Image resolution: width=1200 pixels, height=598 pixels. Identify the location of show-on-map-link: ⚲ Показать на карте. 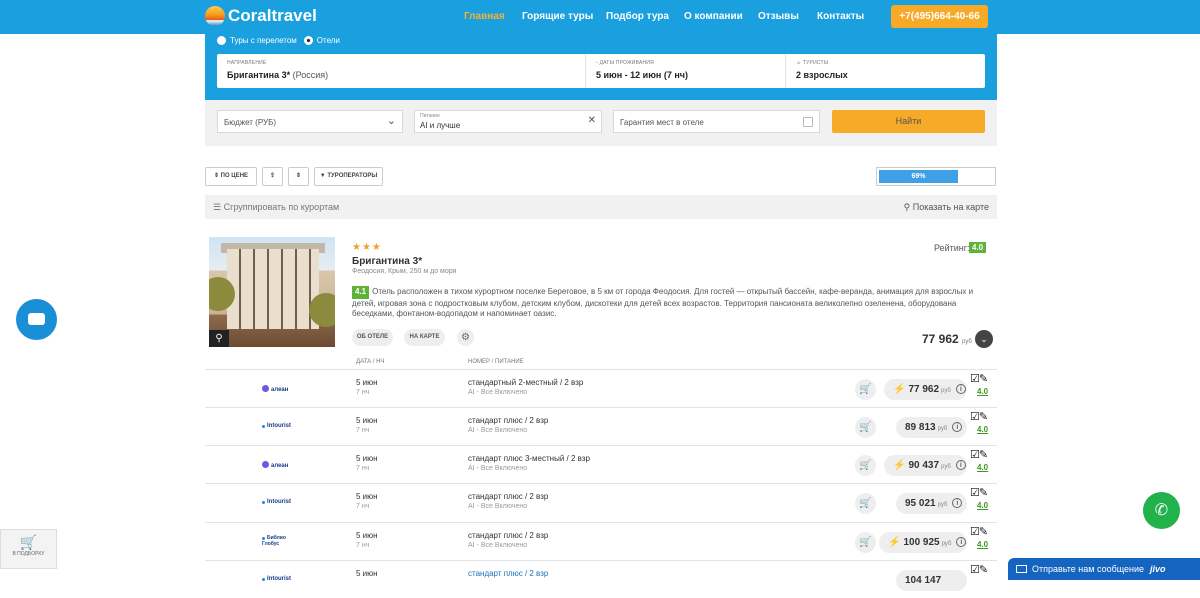
(946, 207).